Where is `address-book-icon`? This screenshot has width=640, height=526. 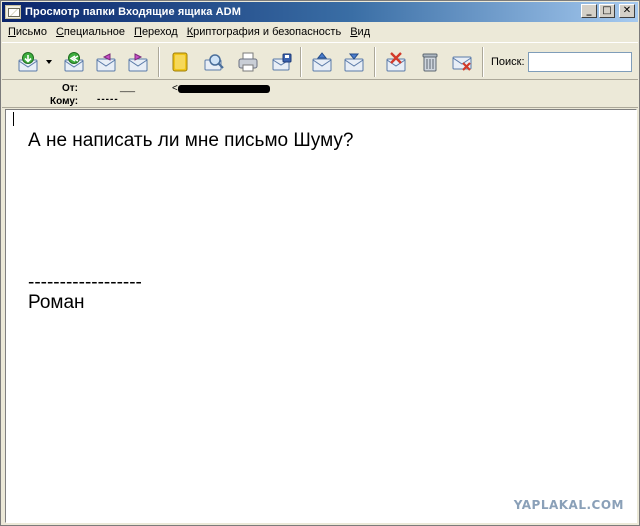
address-book-icon is located at coordinates (180, 62).